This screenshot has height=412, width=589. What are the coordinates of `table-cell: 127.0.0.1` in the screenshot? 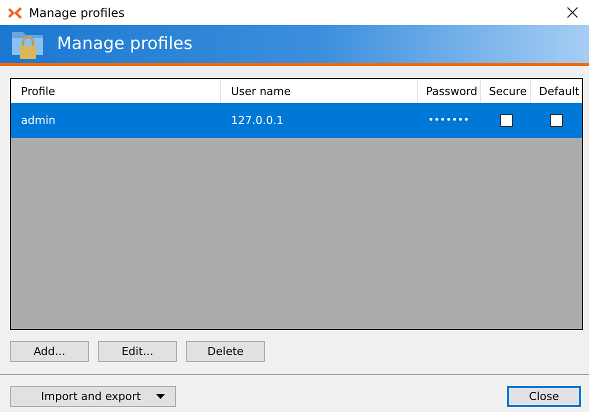 It's located at (257, 120).